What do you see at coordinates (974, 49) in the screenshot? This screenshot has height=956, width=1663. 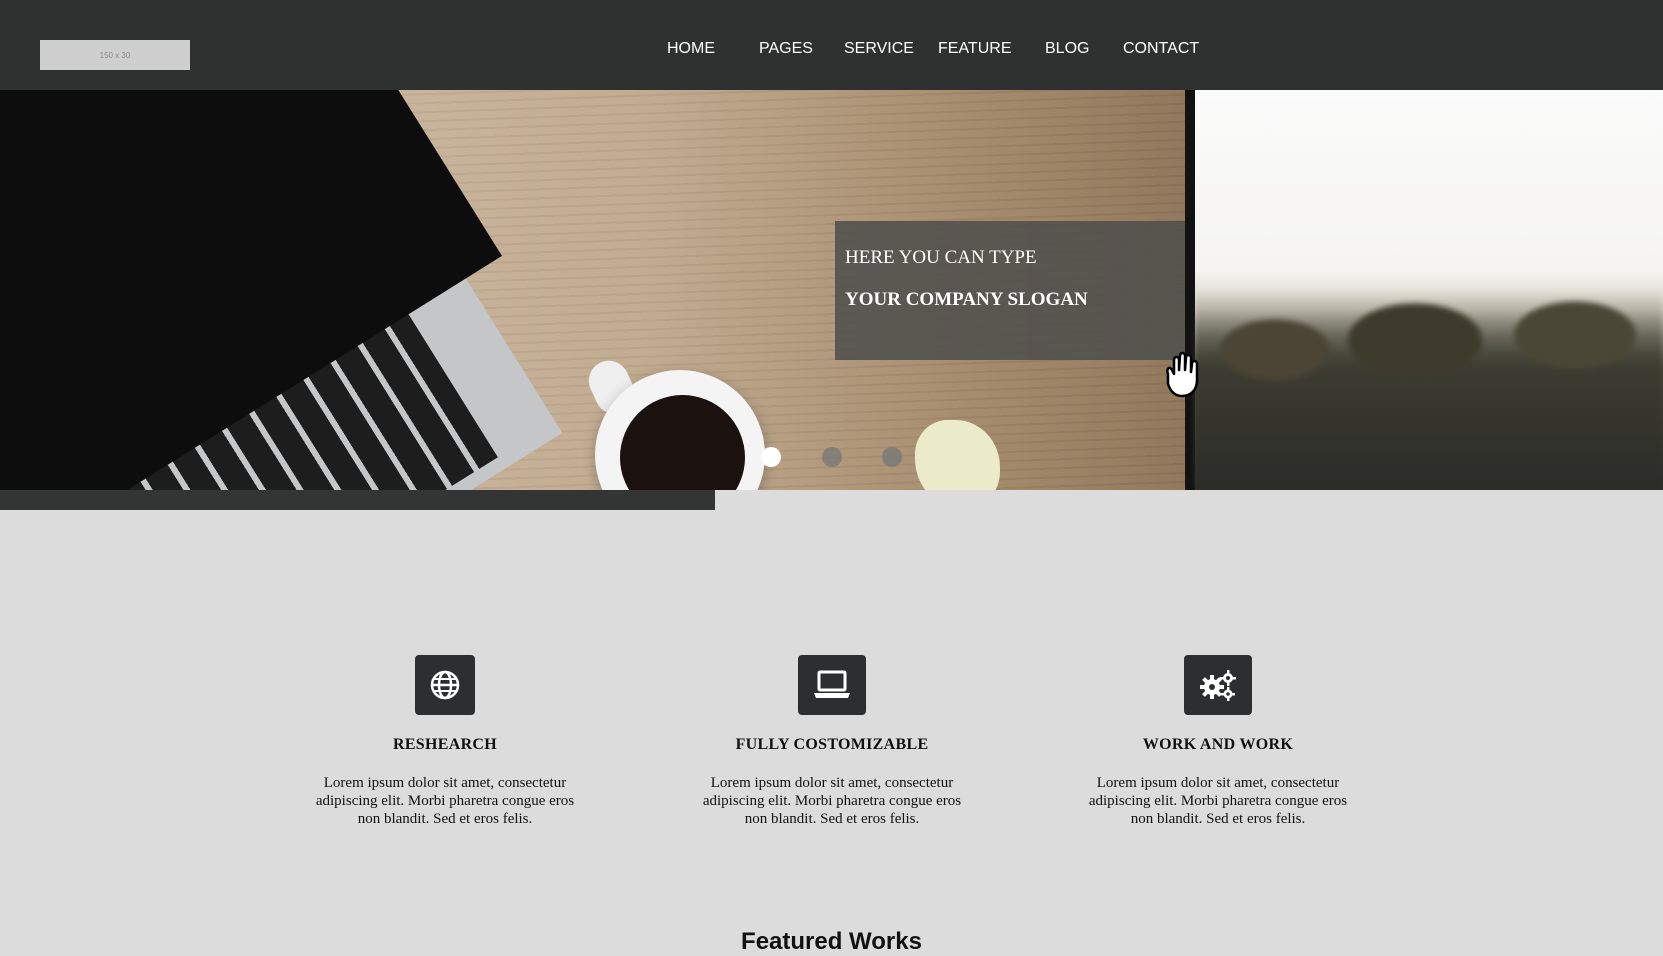 I see `nav-feature: FEATURE` at bounding box center [974, 49].